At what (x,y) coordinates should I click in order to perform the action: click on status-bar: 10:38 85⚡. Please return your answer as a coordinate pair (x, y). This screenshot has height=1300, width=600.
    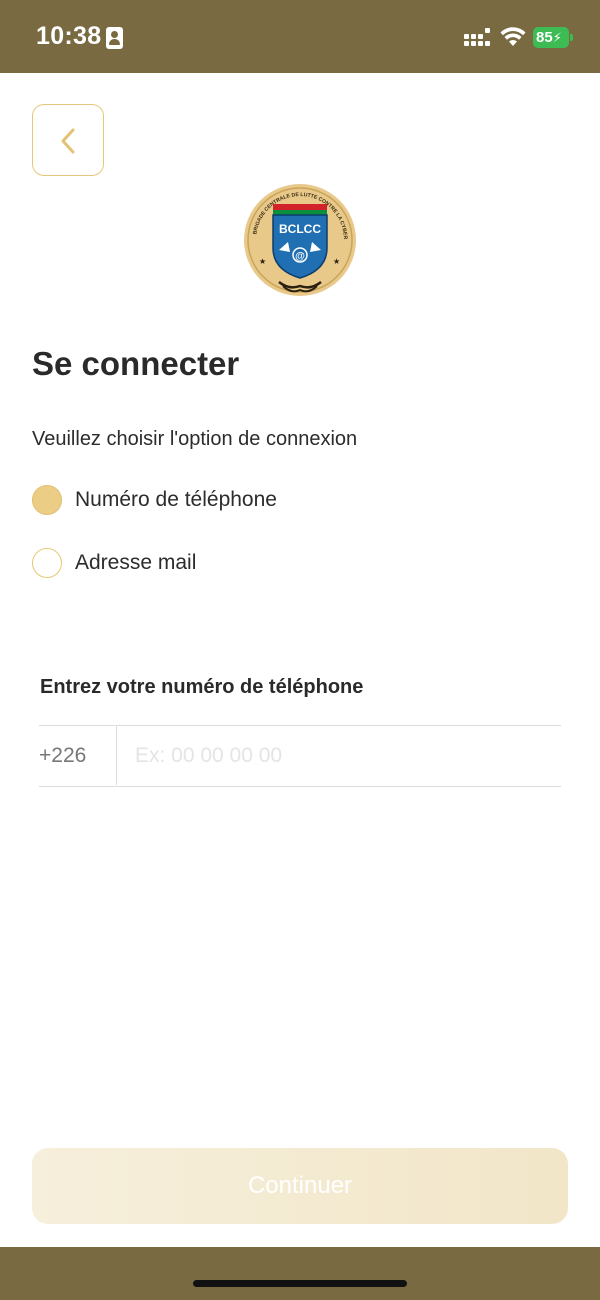
    Looking at the image, I should click on (300, 36).